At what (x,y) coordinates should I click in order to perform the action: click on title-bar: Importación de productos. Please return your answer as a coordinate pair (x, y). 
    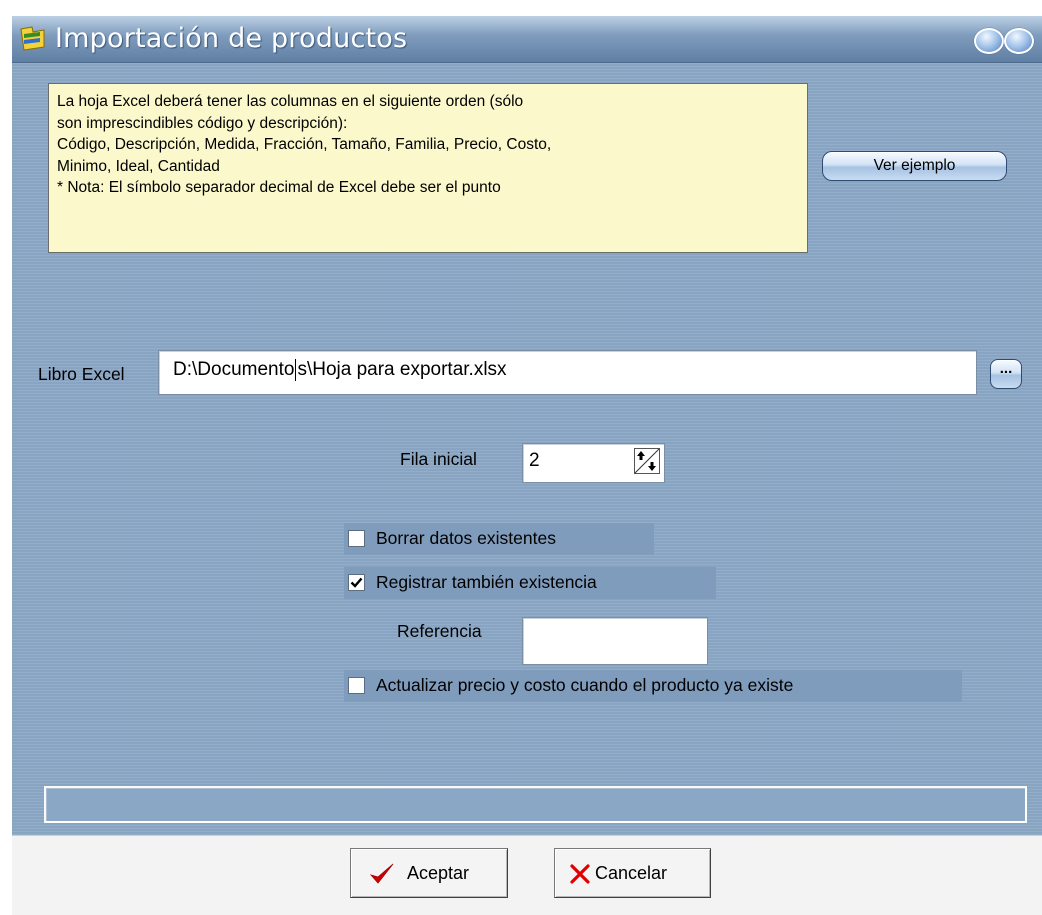
    Looking at the image, I should click on (527, 39).